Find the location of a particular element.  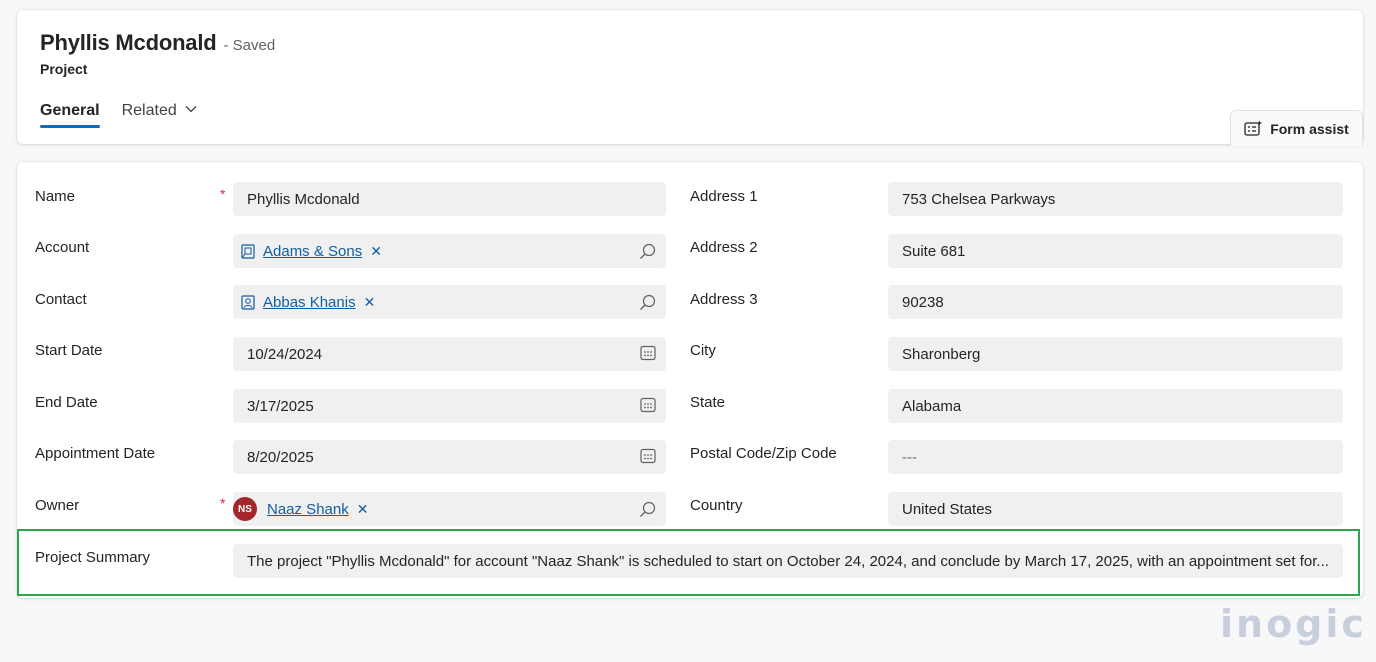

owner-remove-icon: ✕ is located at coordinates (363, 509).